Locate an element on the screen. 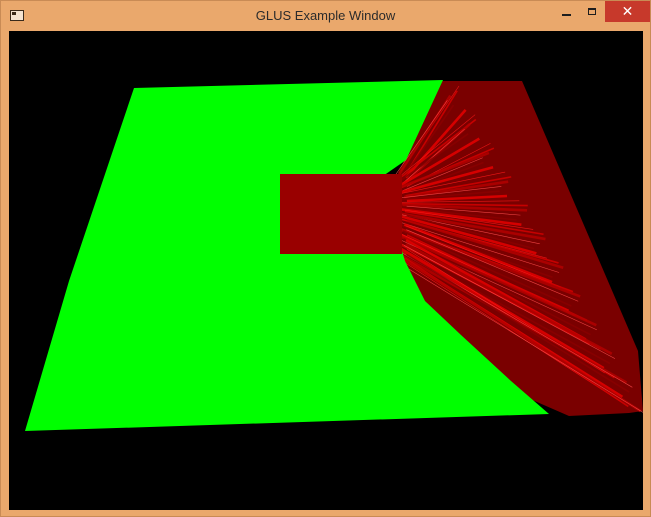 The width and height of the screenshot is (651, 517). close-icon: ✕ is located at coordinates (627, 11).